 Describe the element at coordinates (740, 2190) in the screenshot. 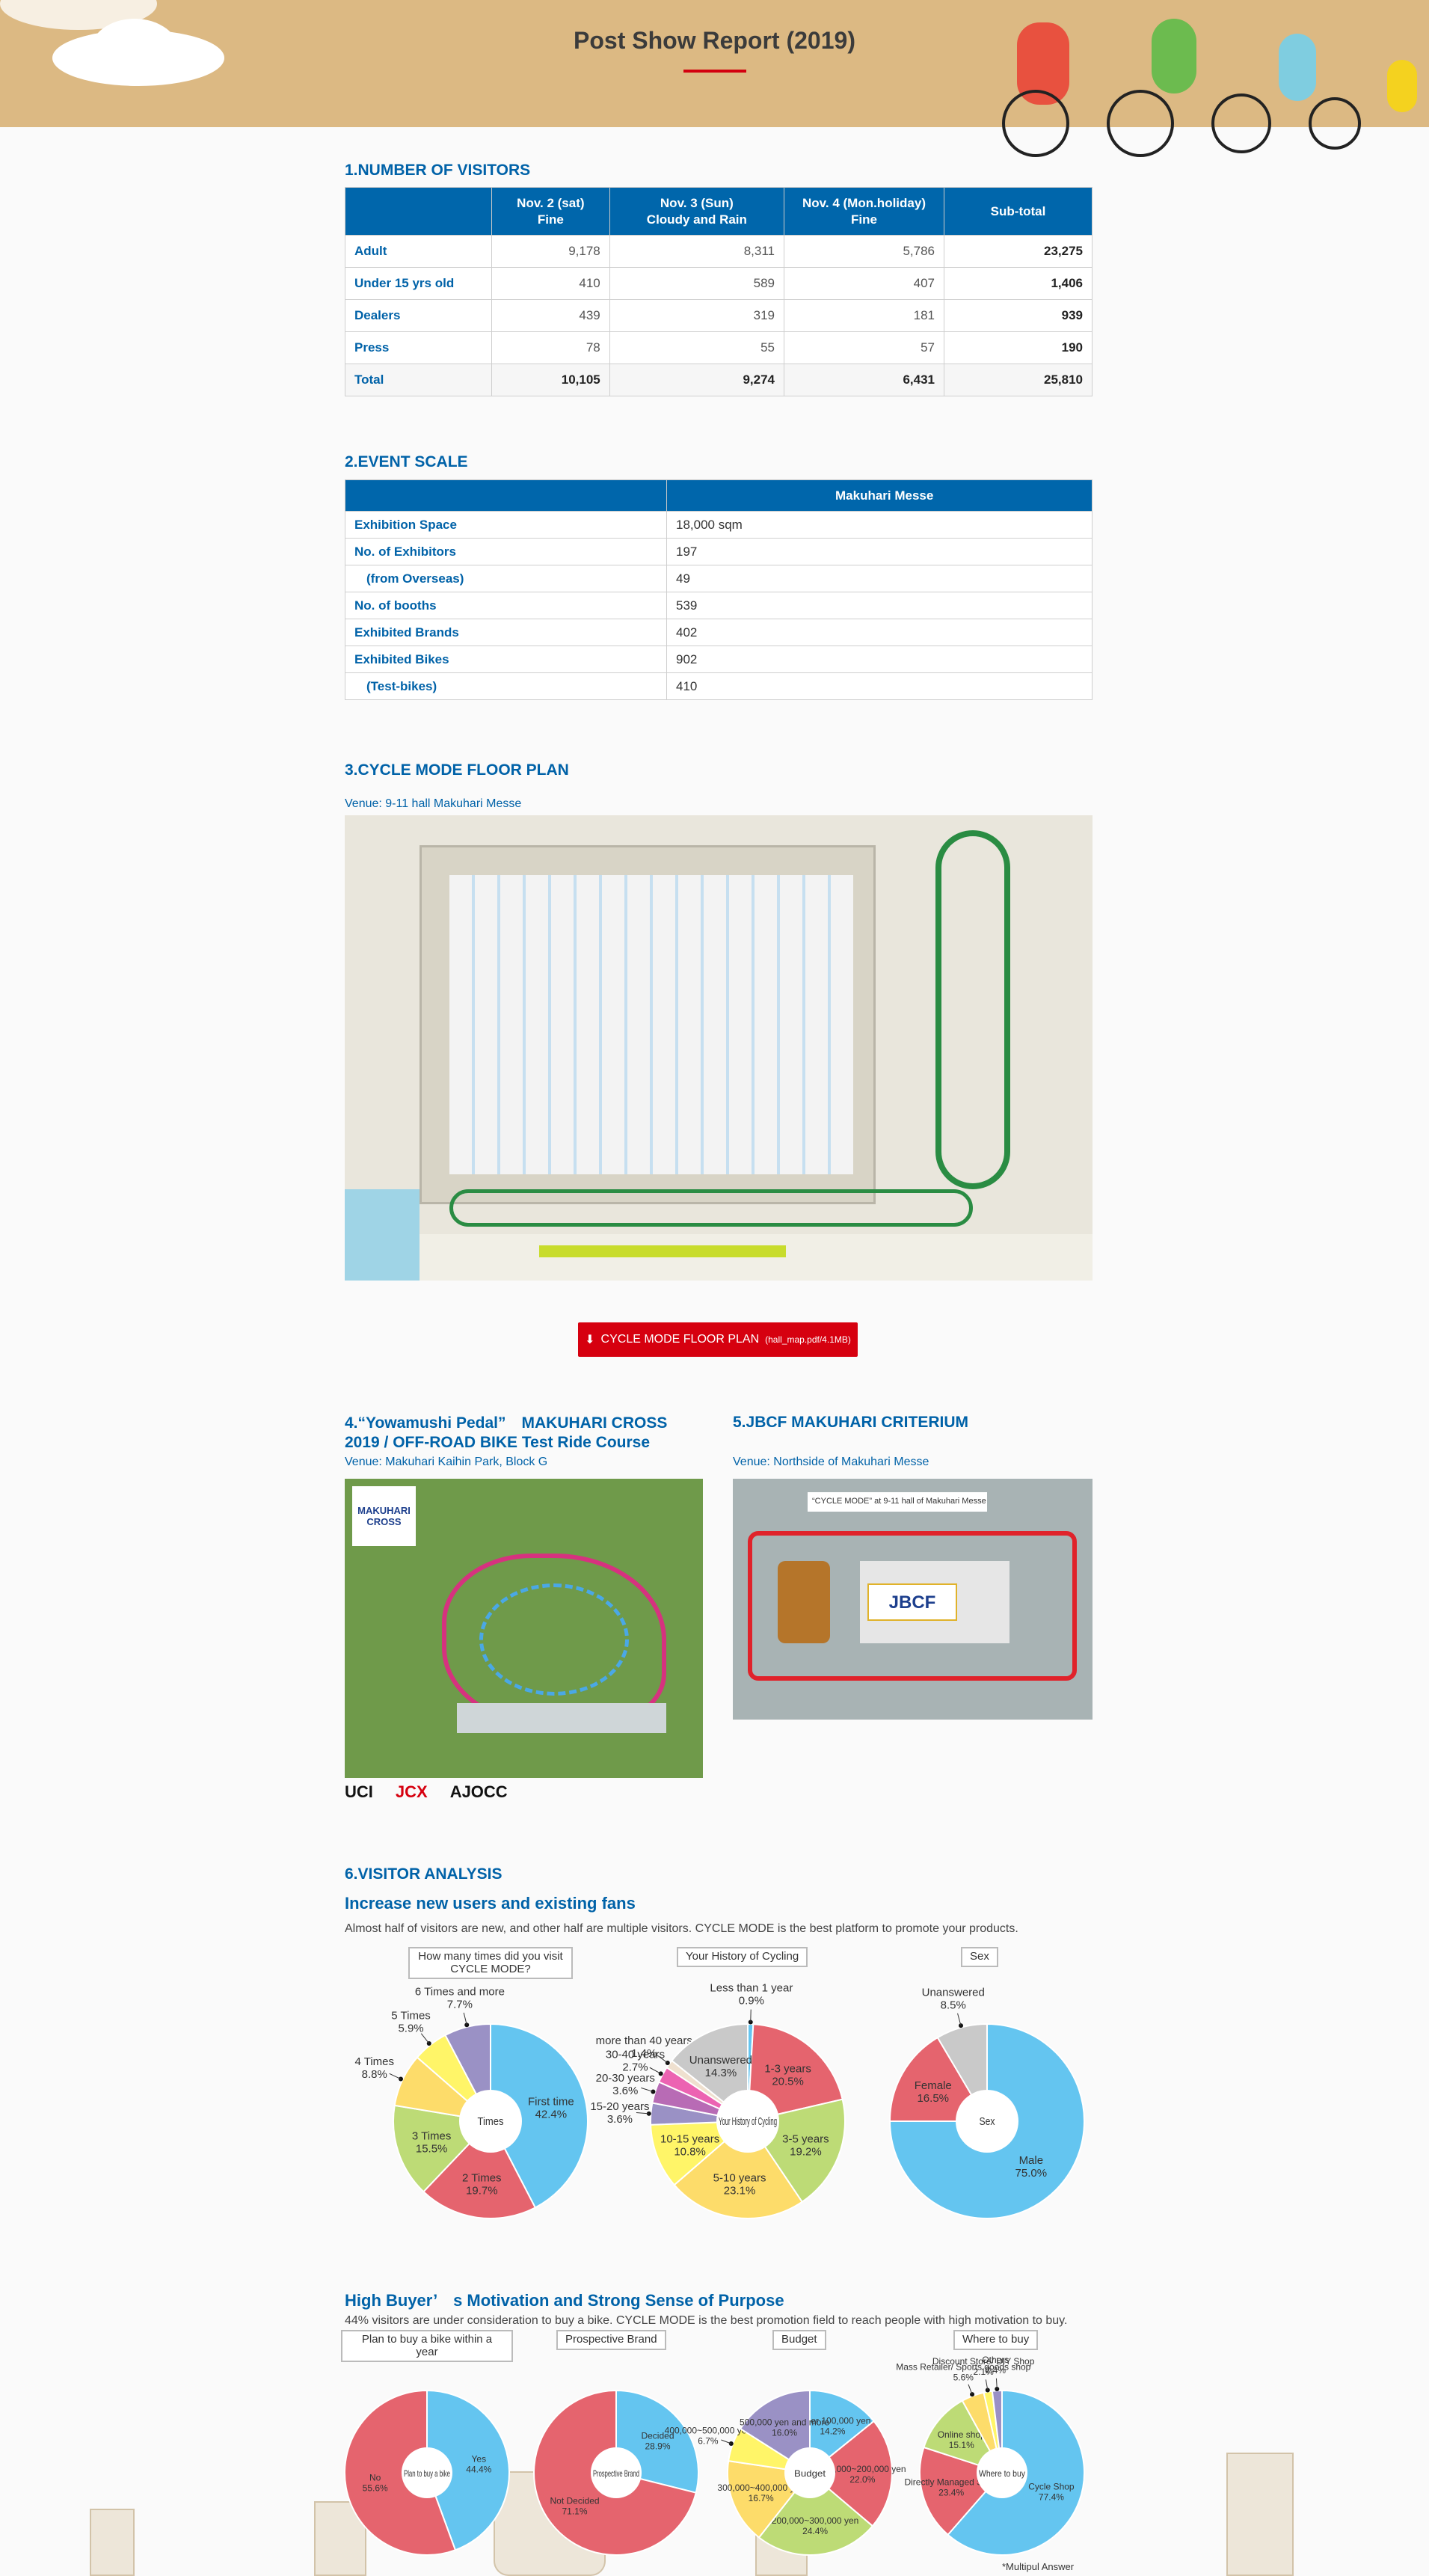

I see `slice-value: 23.1%` at that location.